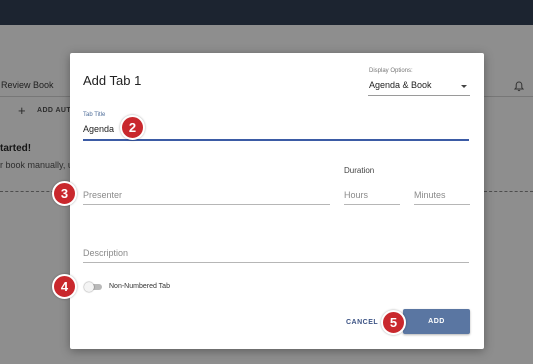 The width and height of the screenshot is (533, 364). I want to click on non-numbered-tab-label: Non-Numbered Tab, so click(139, 286).